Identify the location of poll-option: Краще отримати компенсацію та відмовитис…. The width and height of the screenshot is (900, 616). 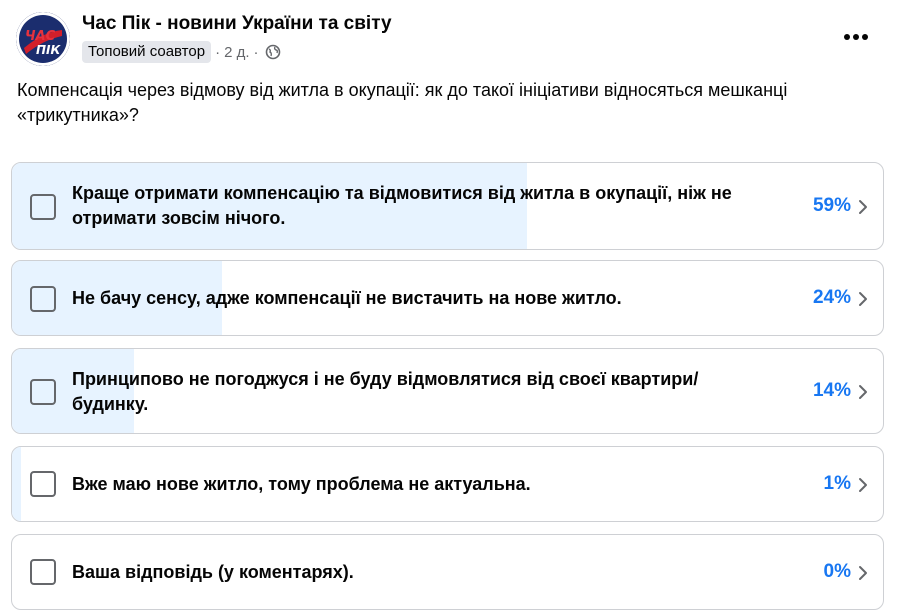
(447, 206).